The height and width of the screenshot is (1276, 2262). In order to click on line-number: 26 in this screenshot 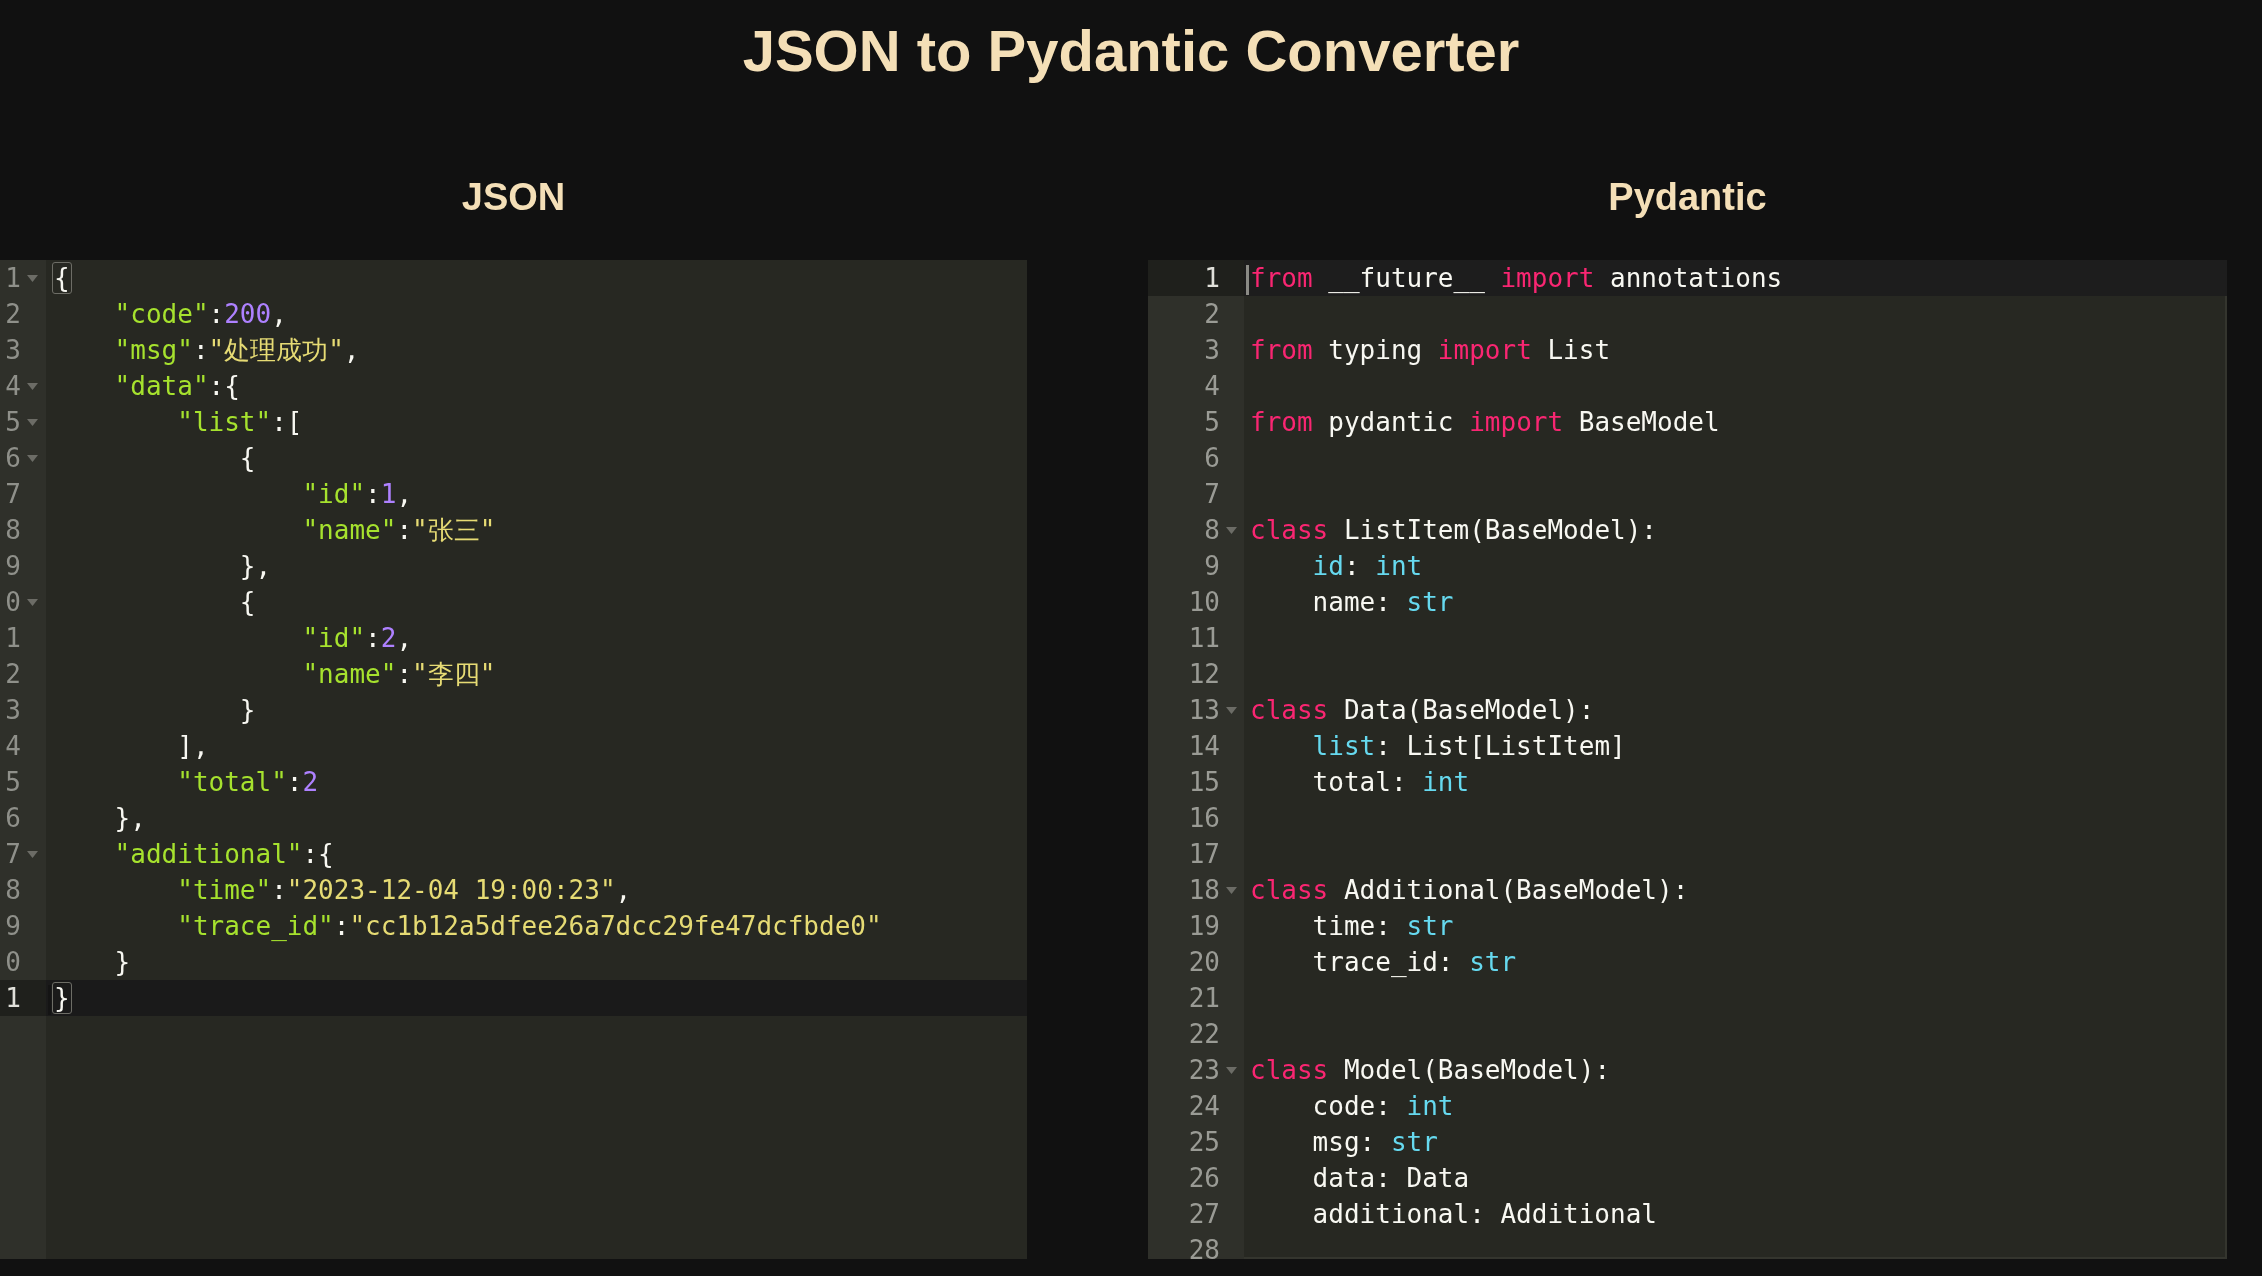, I will do `click(1203, 1178)`.